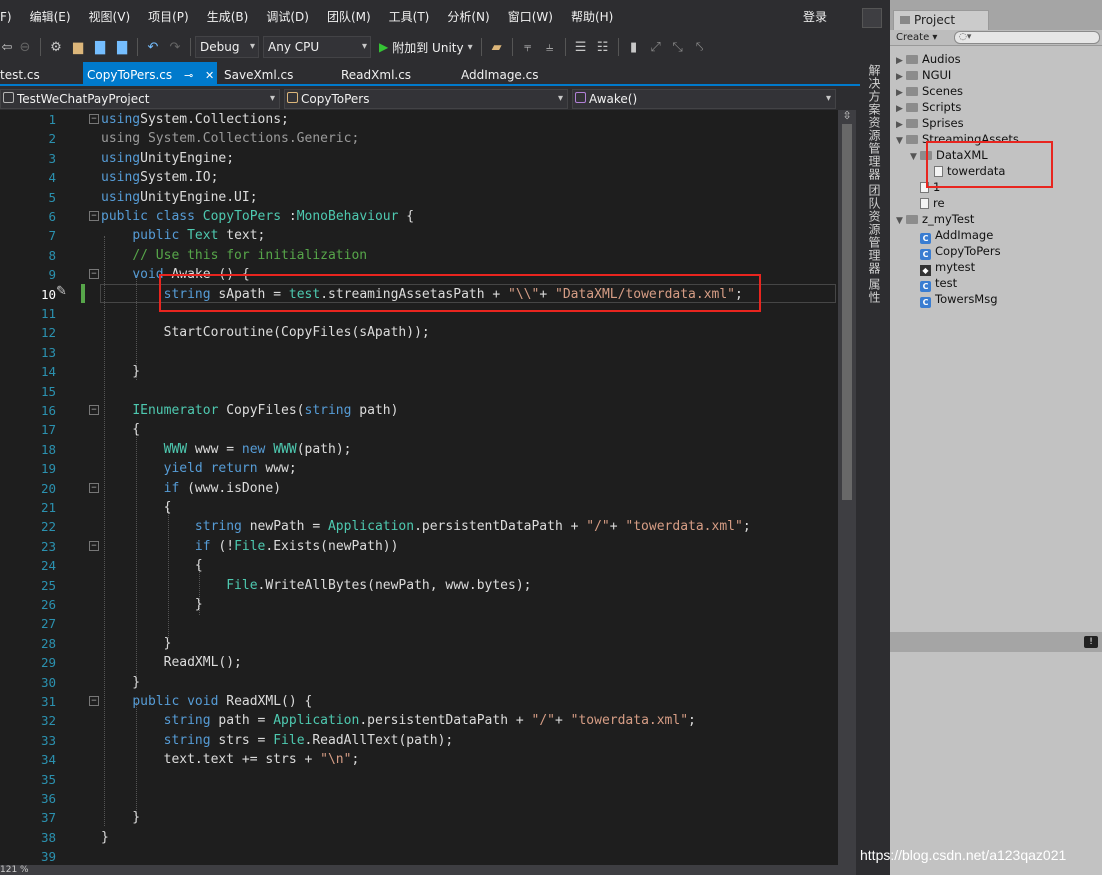  I want to click on code-line: yield return www;, so click(199, 468).